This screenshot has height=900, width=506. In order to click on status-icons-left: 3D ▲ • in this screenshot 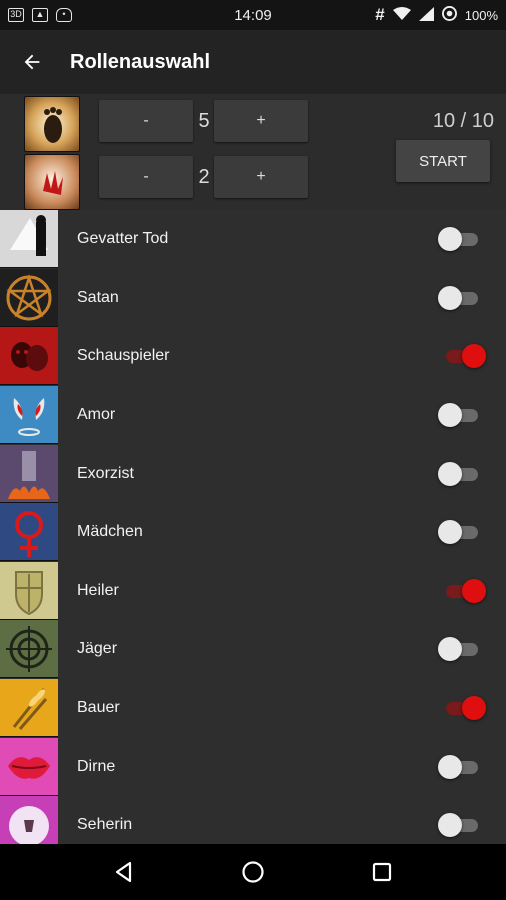, I will do `click(40, 15)`.